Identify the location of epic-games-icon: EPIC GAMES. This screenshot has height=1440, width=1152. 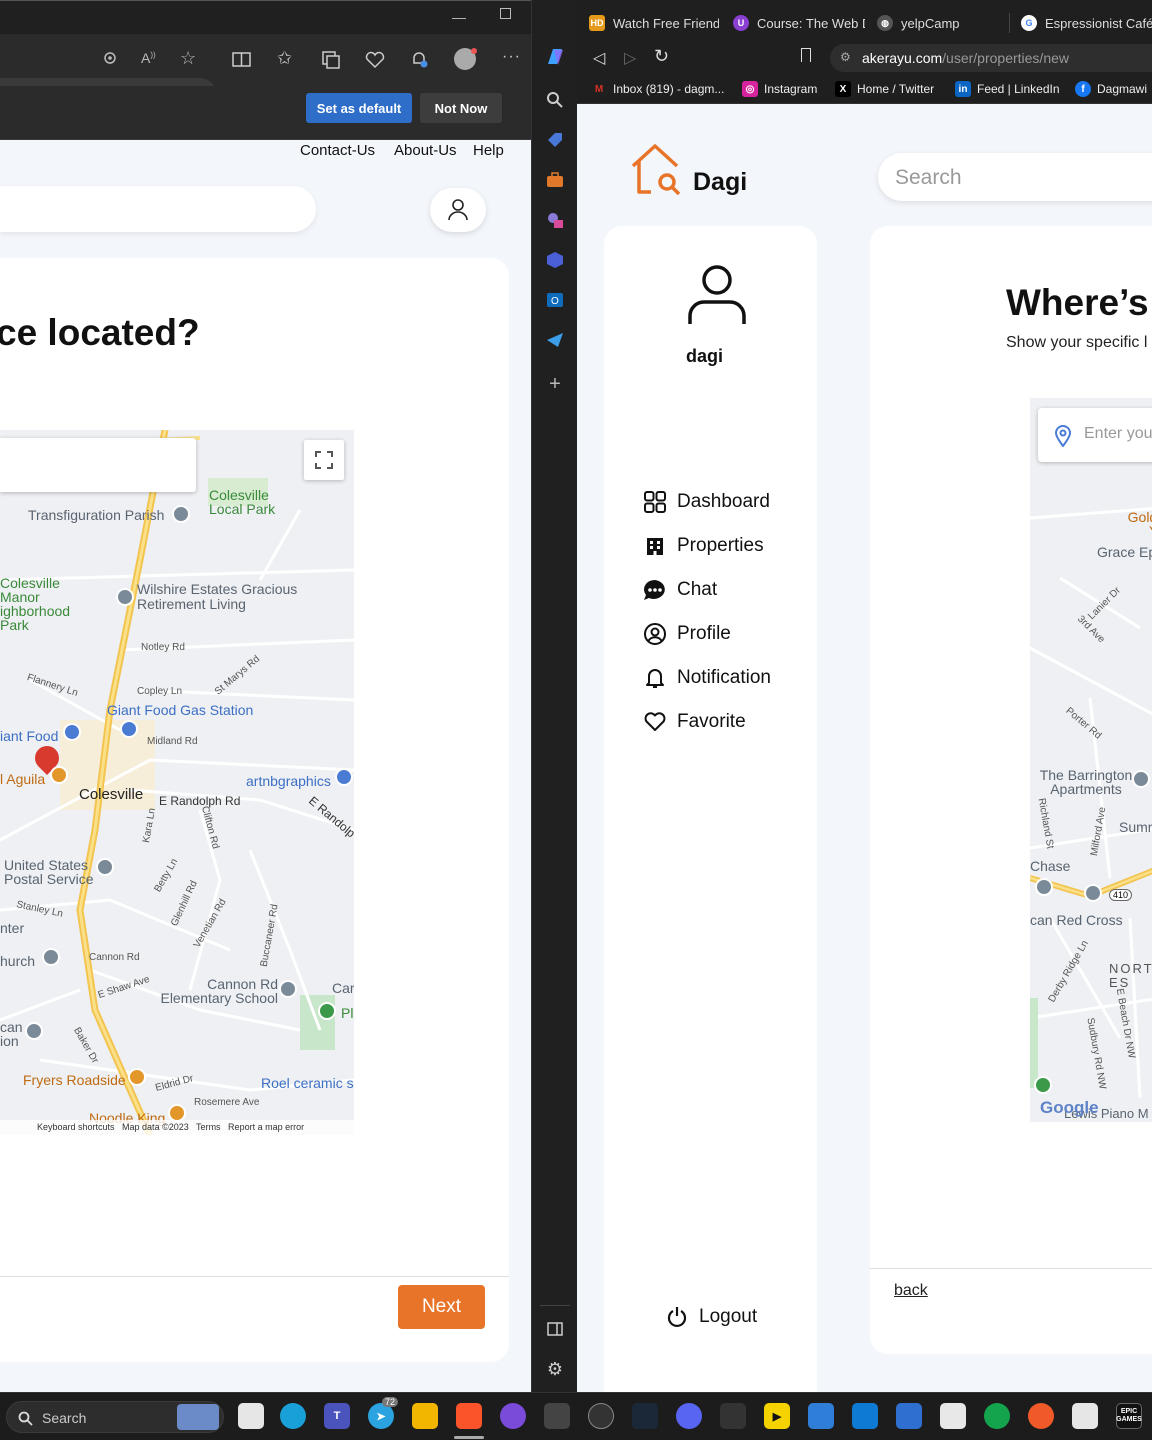
(1129, 1416).